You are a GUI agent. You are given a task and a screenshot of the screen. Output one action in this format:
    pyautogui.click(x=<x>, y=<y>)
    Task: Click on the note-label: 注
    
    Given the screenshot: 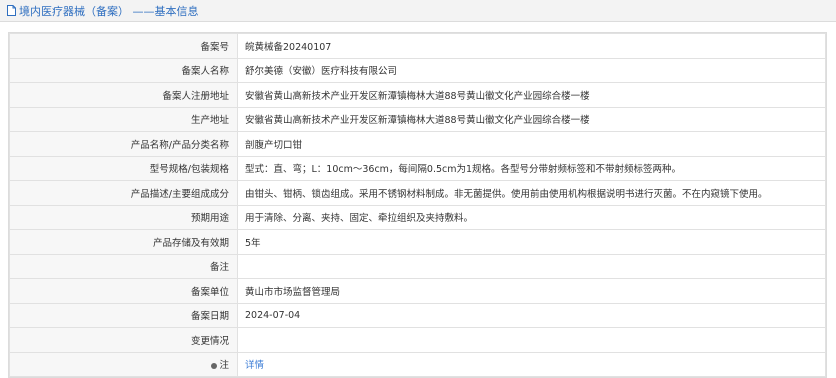 What is the action you would take?
    pyautogui.click(x=224, y=366)
    